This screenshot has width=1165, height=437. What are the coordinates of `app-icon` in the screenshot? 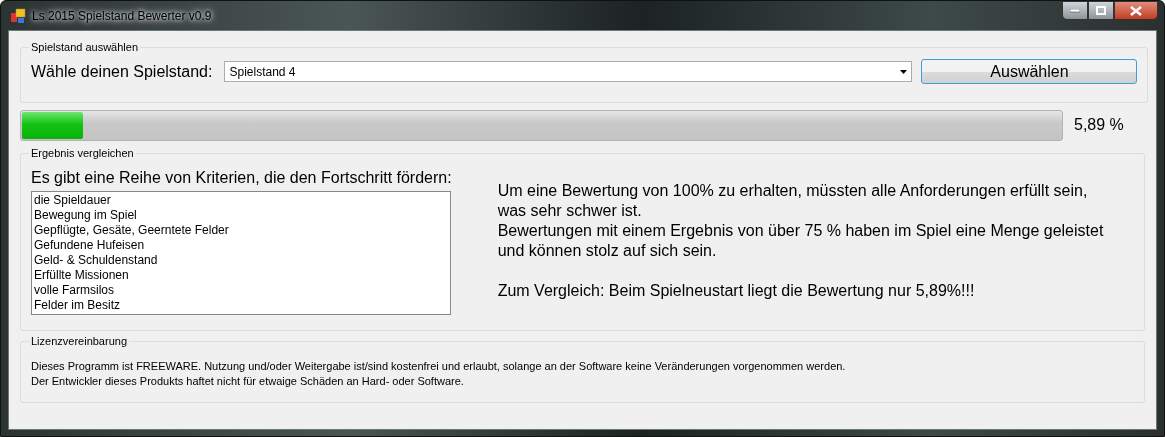 It's located at (18, 15).